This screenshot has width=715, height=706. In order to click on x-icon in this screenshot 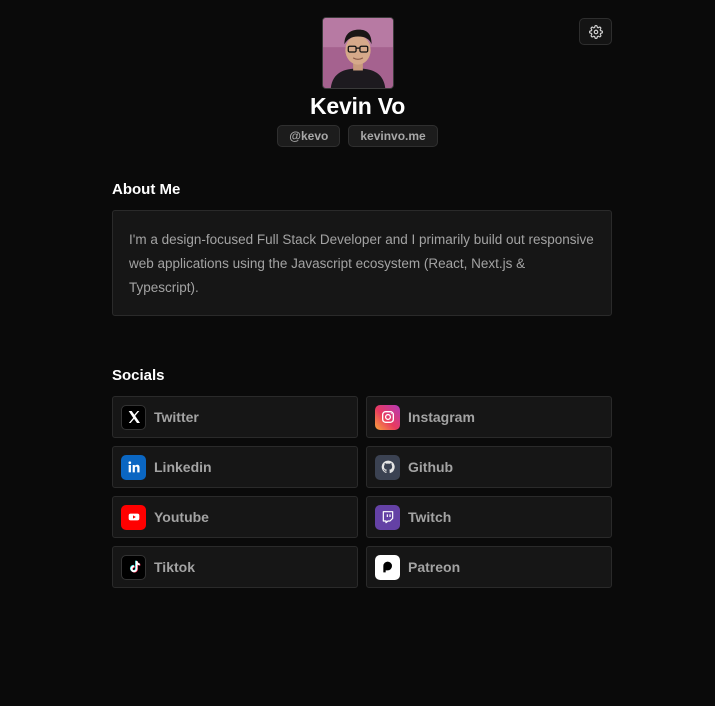, I will do `click(133, 417)`.